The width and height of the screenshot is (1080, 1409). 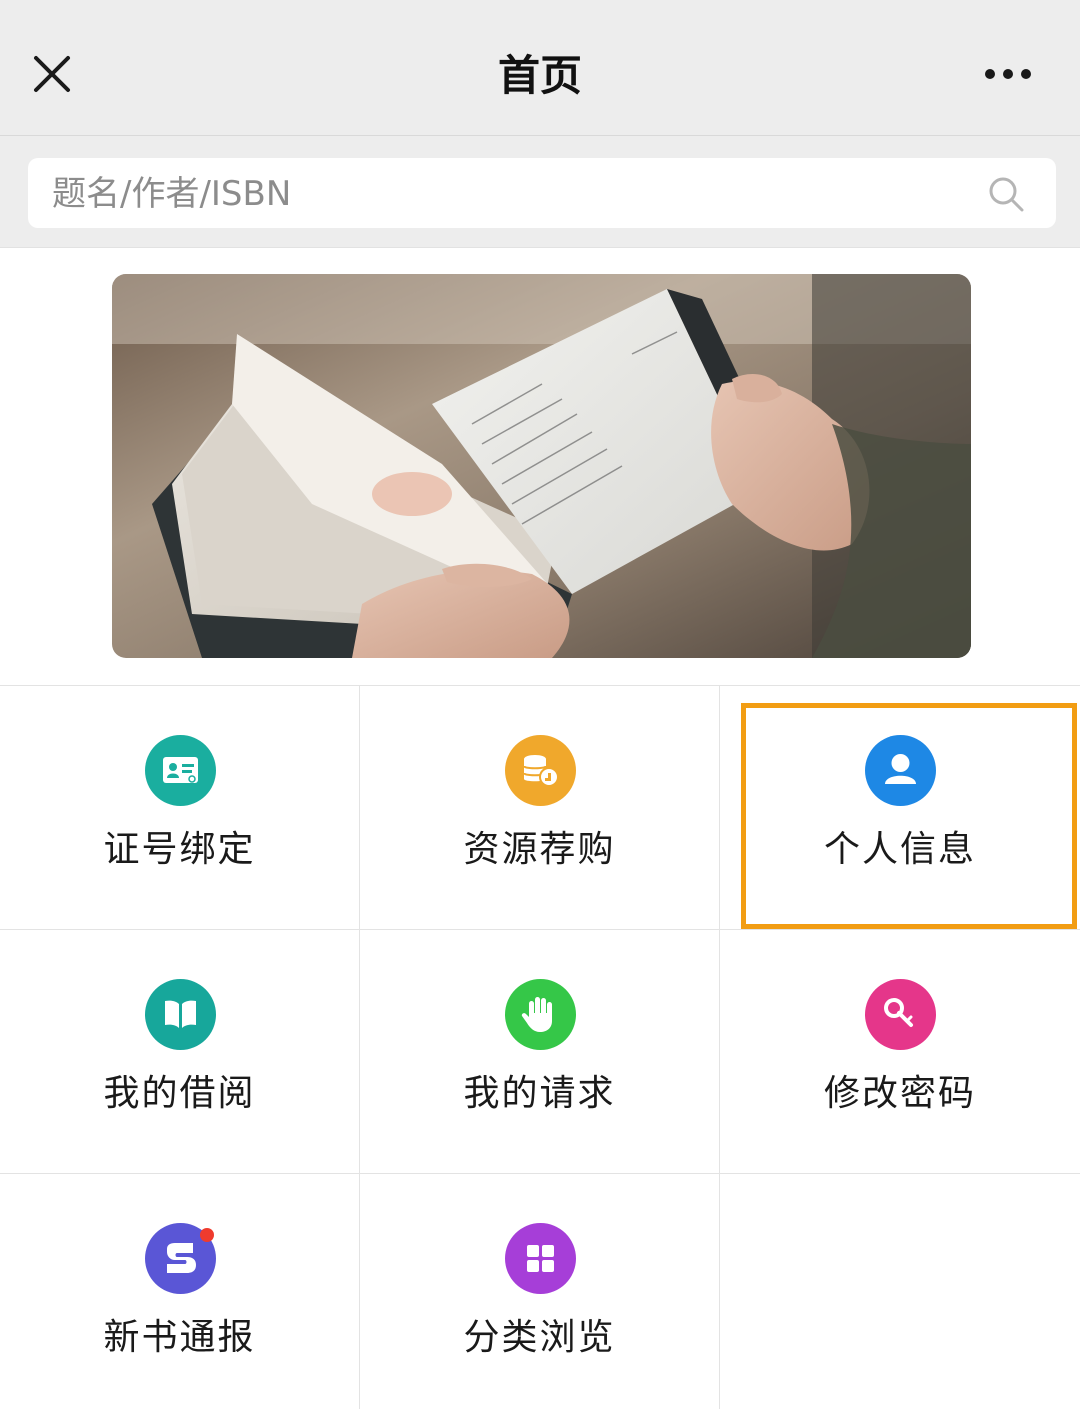 I want to click on category-grid-icon, so click(x=540, y=1258).